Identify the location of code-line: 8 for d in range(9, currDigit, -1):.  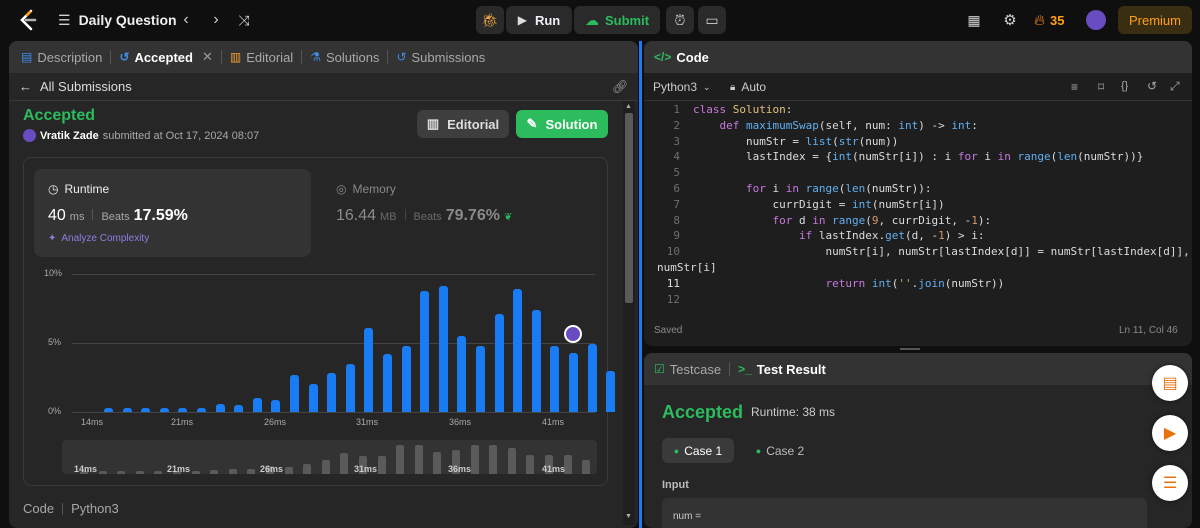
(817, 222).